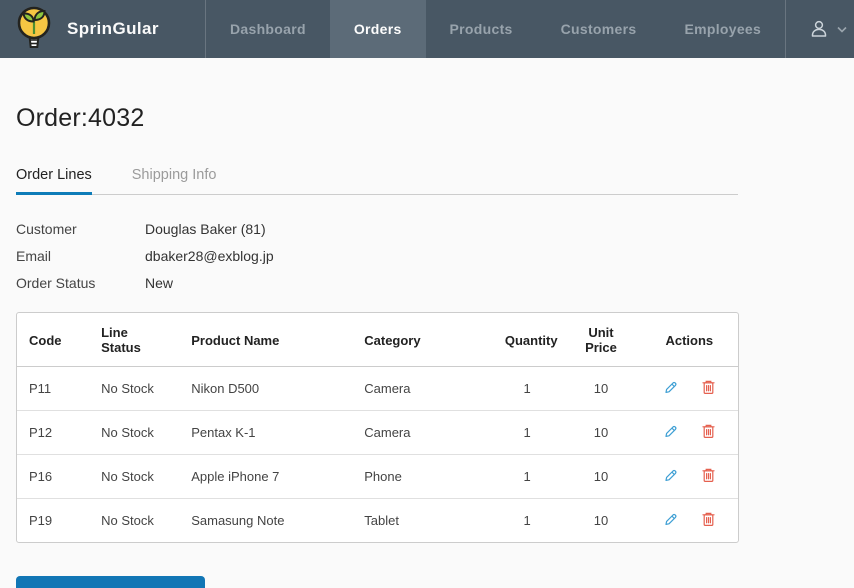  What do you see at coordinates (159, 283) in the screenshot?
I see `order-status-value: New` at bounding box center [159, 283].